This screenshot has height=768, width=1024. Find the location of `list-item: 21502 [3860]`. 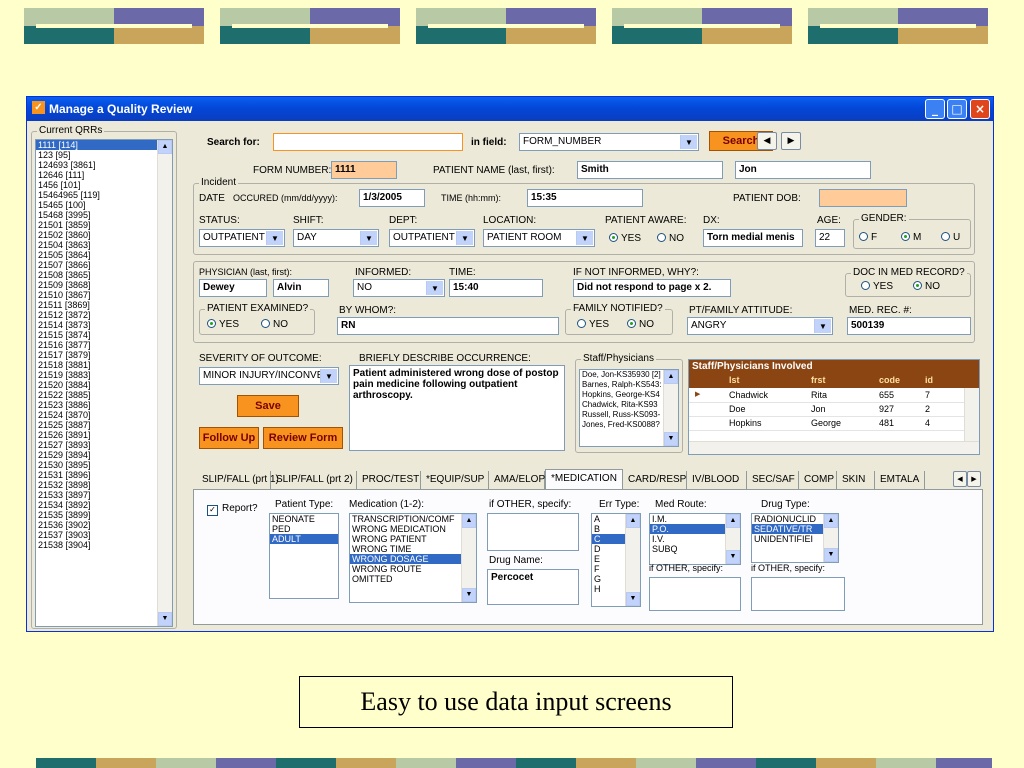

list-item: 21502 [3860] is located at coordinates (104, 235).